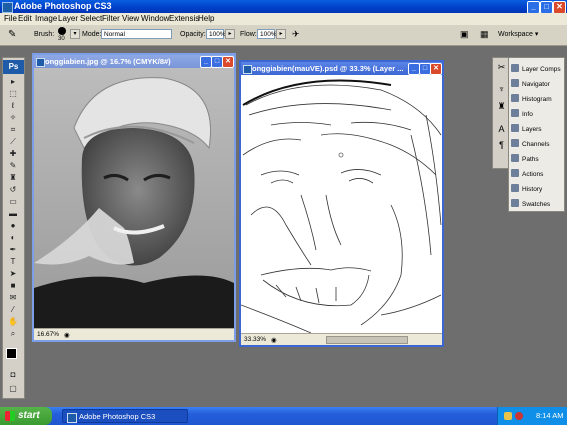  What do you see at coordinates (501, 106) in the screenshot?
I see `clone-source-panel-icon: ♜` at bounding box center [501, 106].